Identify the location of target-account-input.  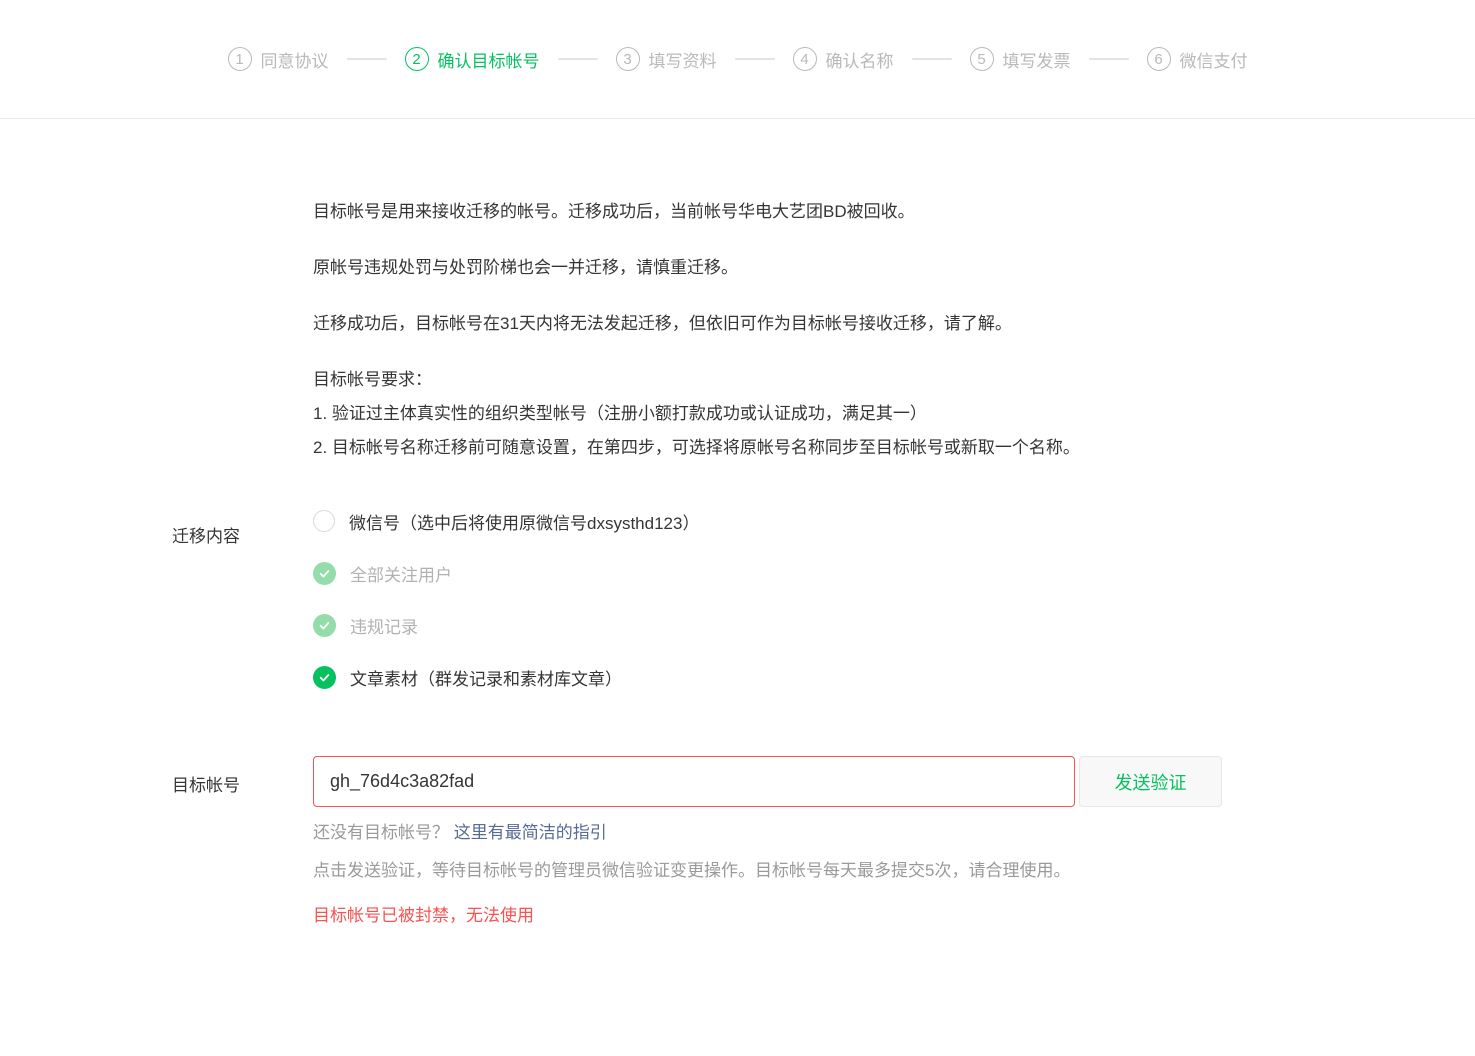
(694, 781).